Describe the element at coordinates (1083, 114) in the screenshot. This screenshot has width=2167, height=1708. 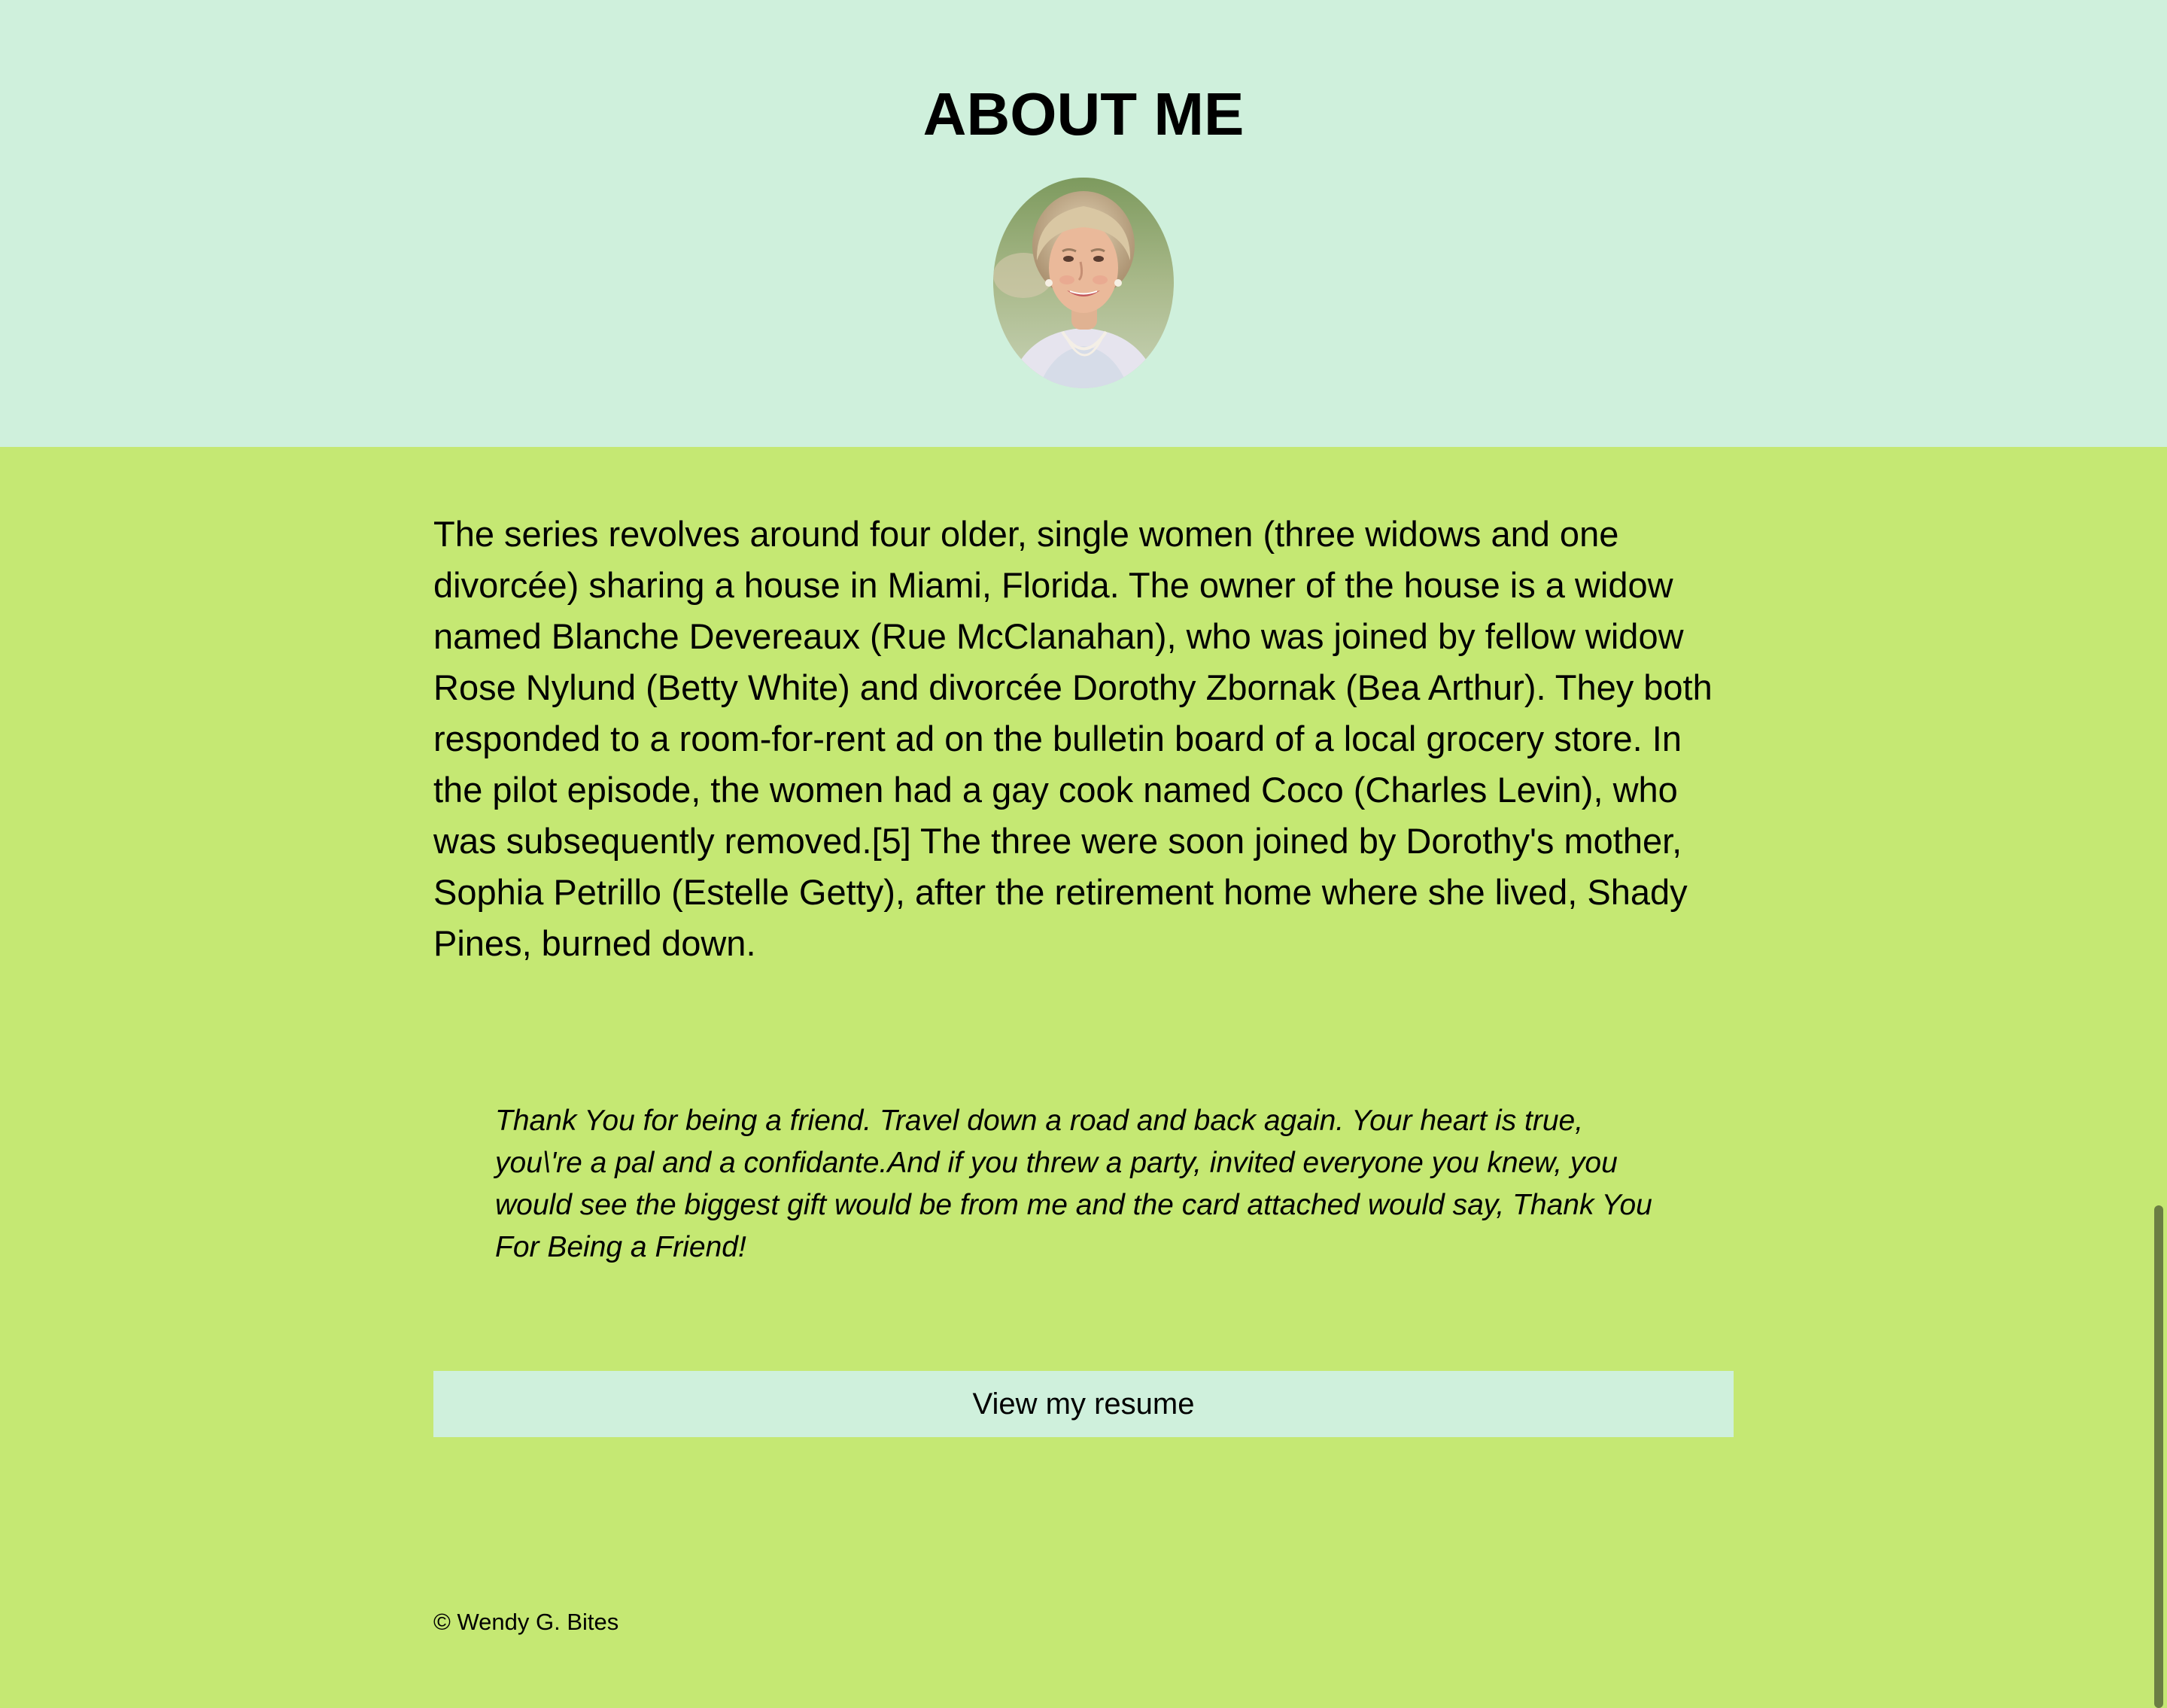
I see `page-title: ABOUT ME` at that location.